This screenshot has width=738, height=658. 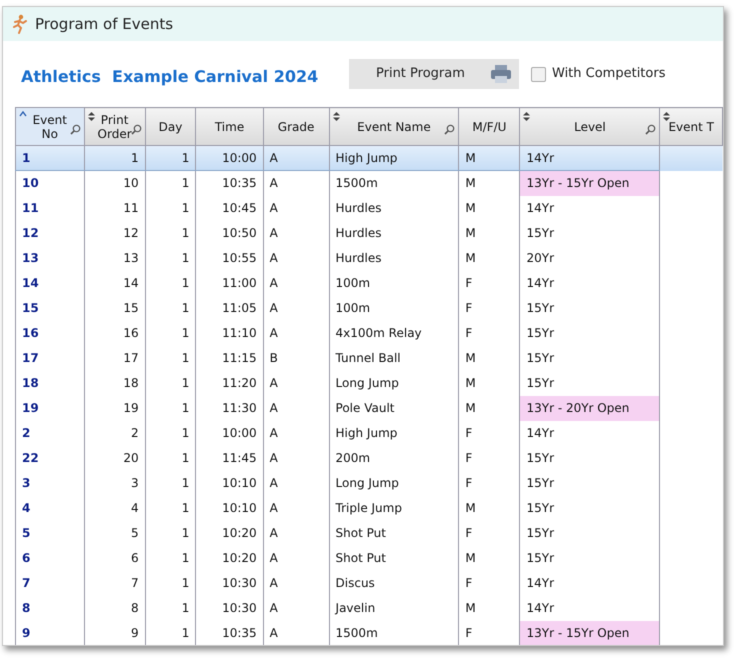 What do you see at coordinates (369, 358) in the screenshot?
I see `table-row: 17 17 1 11:15 B Tunnel Ball M 15Yr` at bounding box center [369, 358].